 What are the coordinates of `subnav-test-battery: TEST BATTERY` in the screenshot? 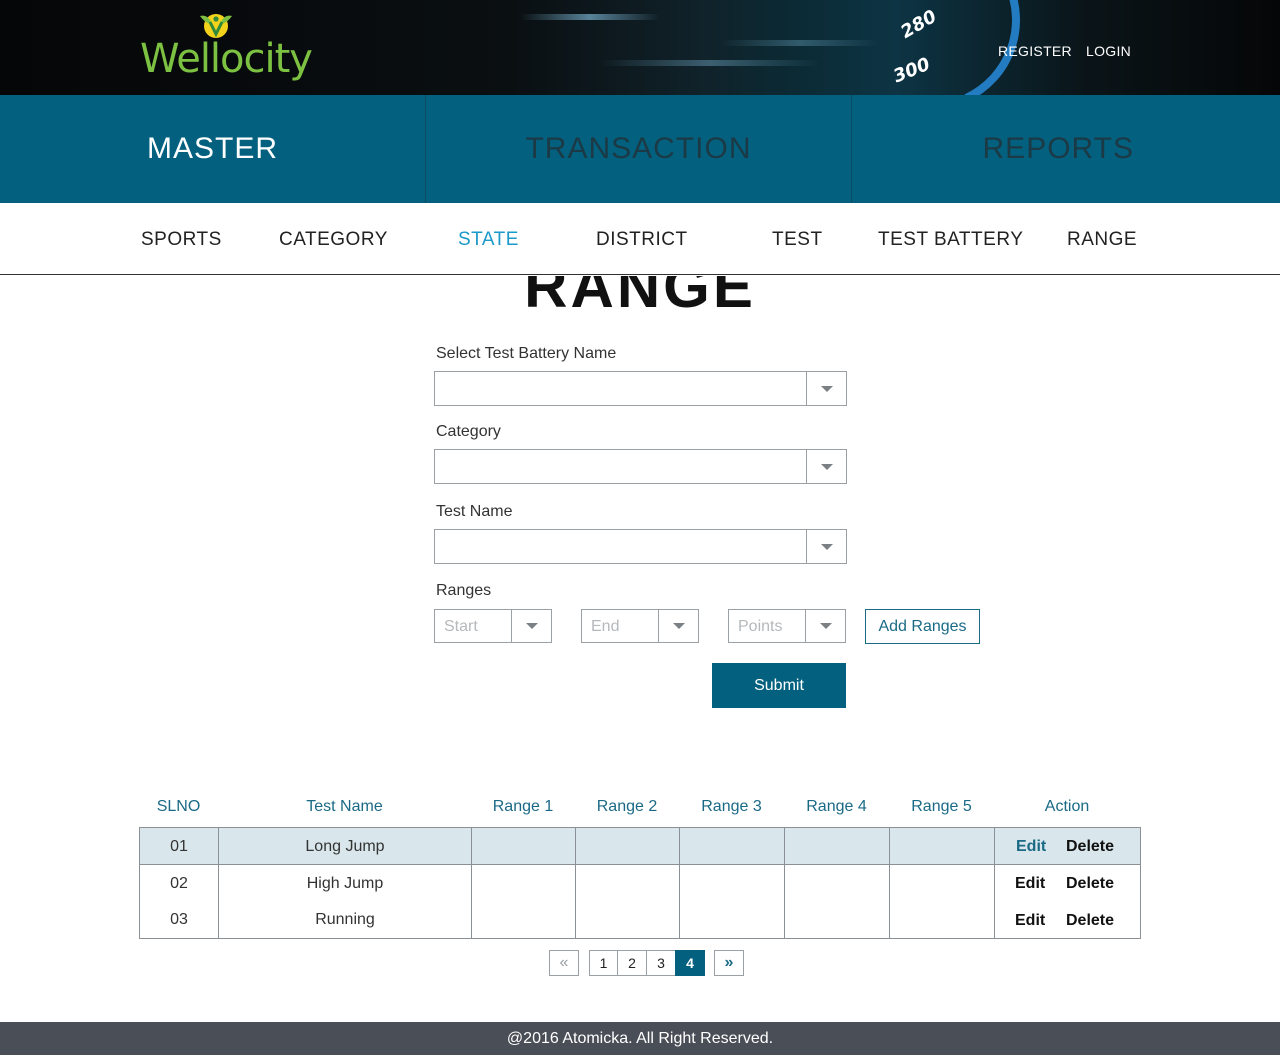 It's located at (950, 240).